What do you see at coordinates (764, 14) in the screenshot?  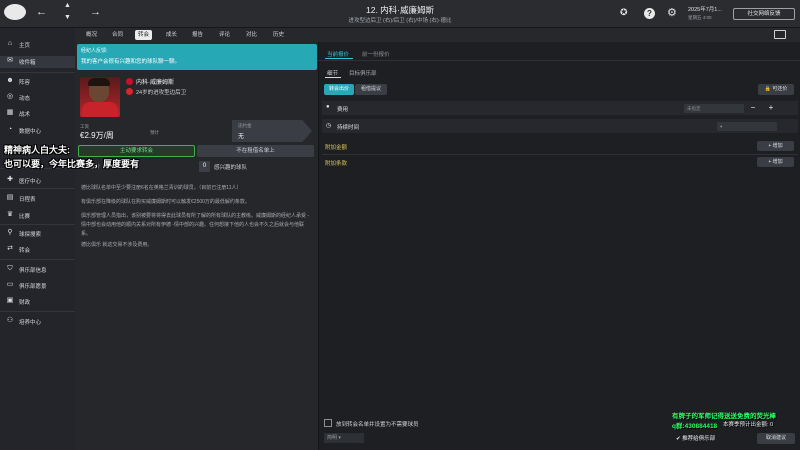 I see `social-feedback-button: 社交网络反馈` at bounding box center [764, 14].